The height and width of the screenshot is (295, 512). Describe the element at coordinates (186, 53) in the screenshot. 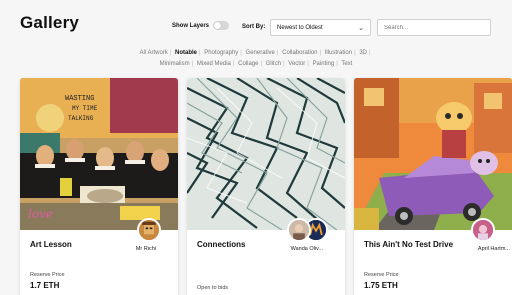

I see `filter-notable: Notable` at that location.